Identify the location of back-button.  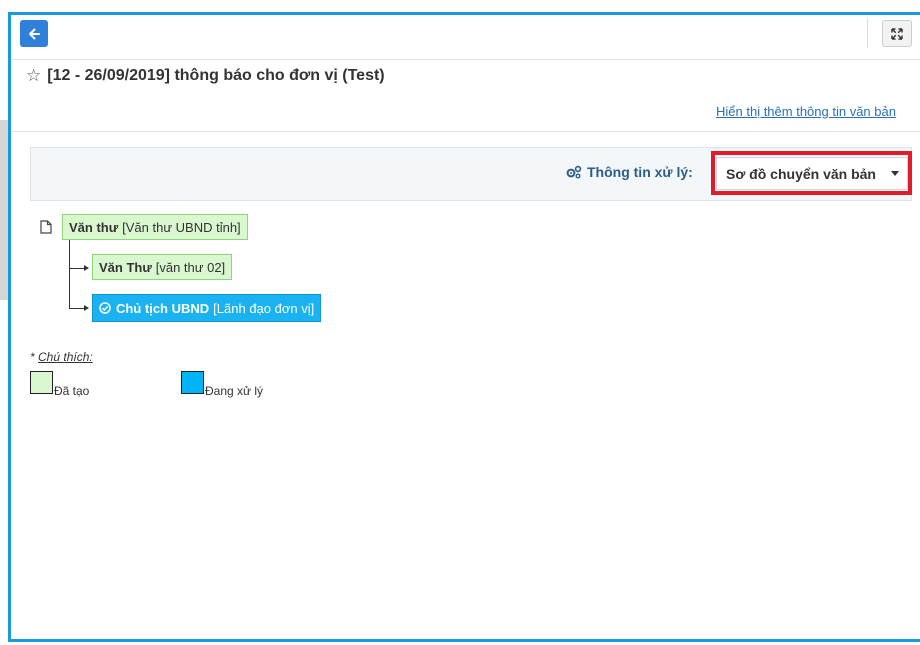
(34, 33).